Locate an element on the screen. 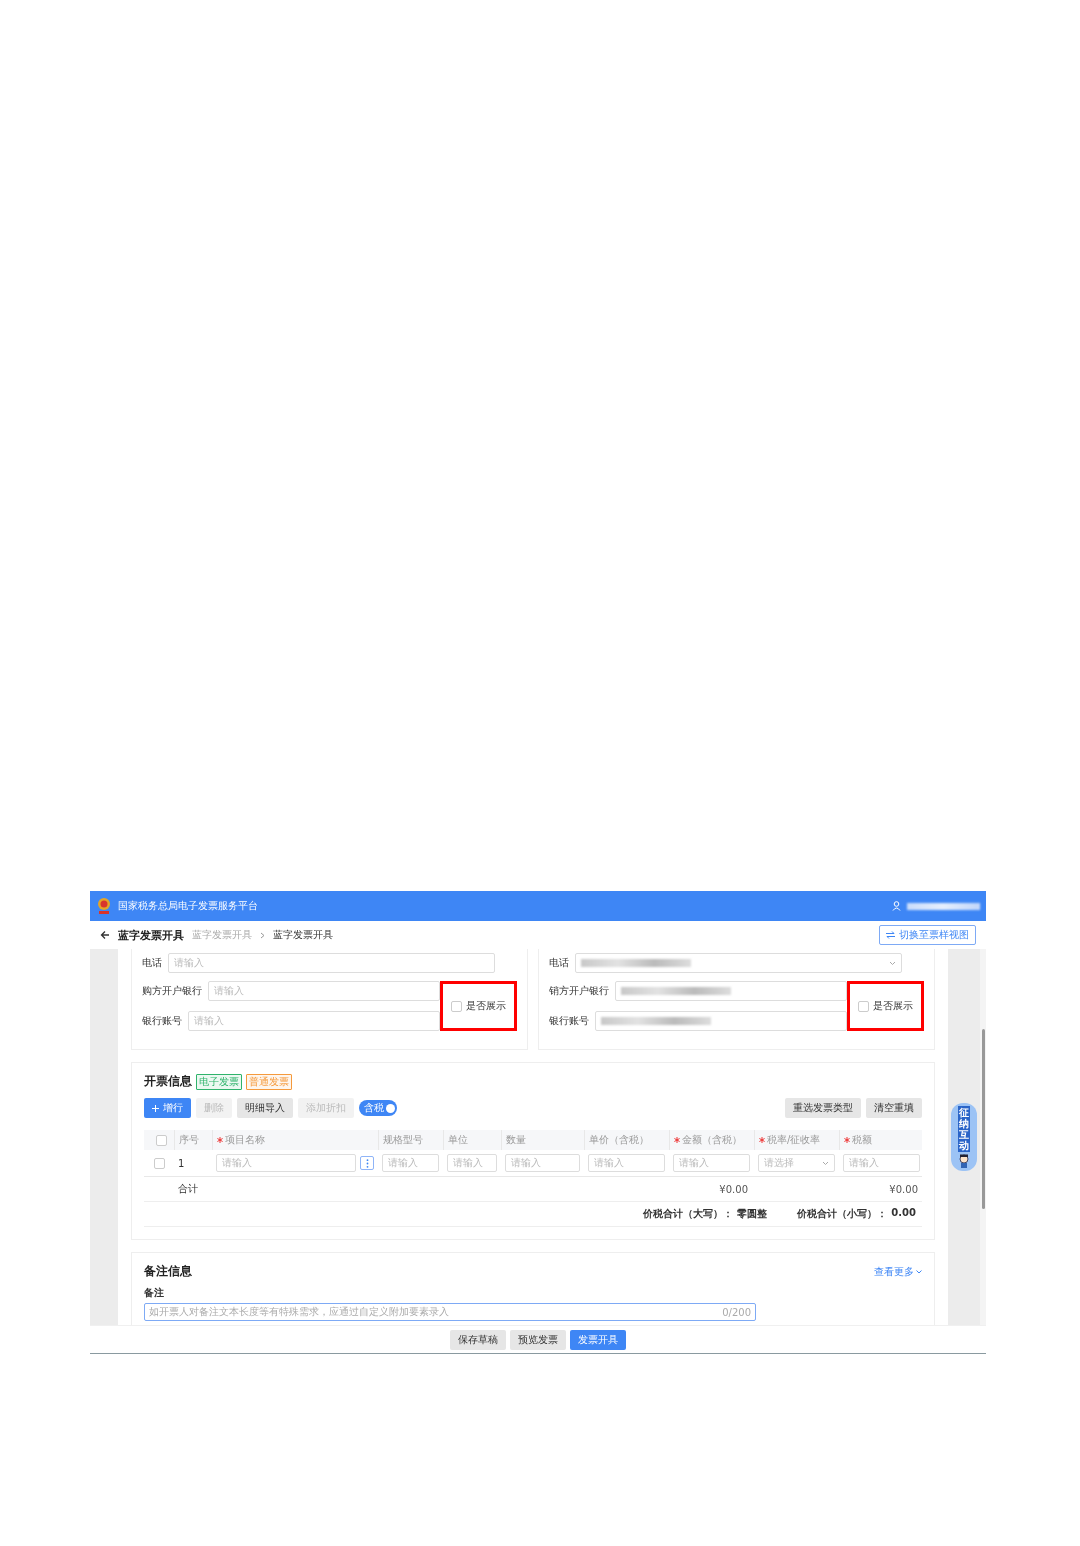 This screenshot has height=1546, width=1080. section-title: 开票信息 is located at coordinates (168, 1081).